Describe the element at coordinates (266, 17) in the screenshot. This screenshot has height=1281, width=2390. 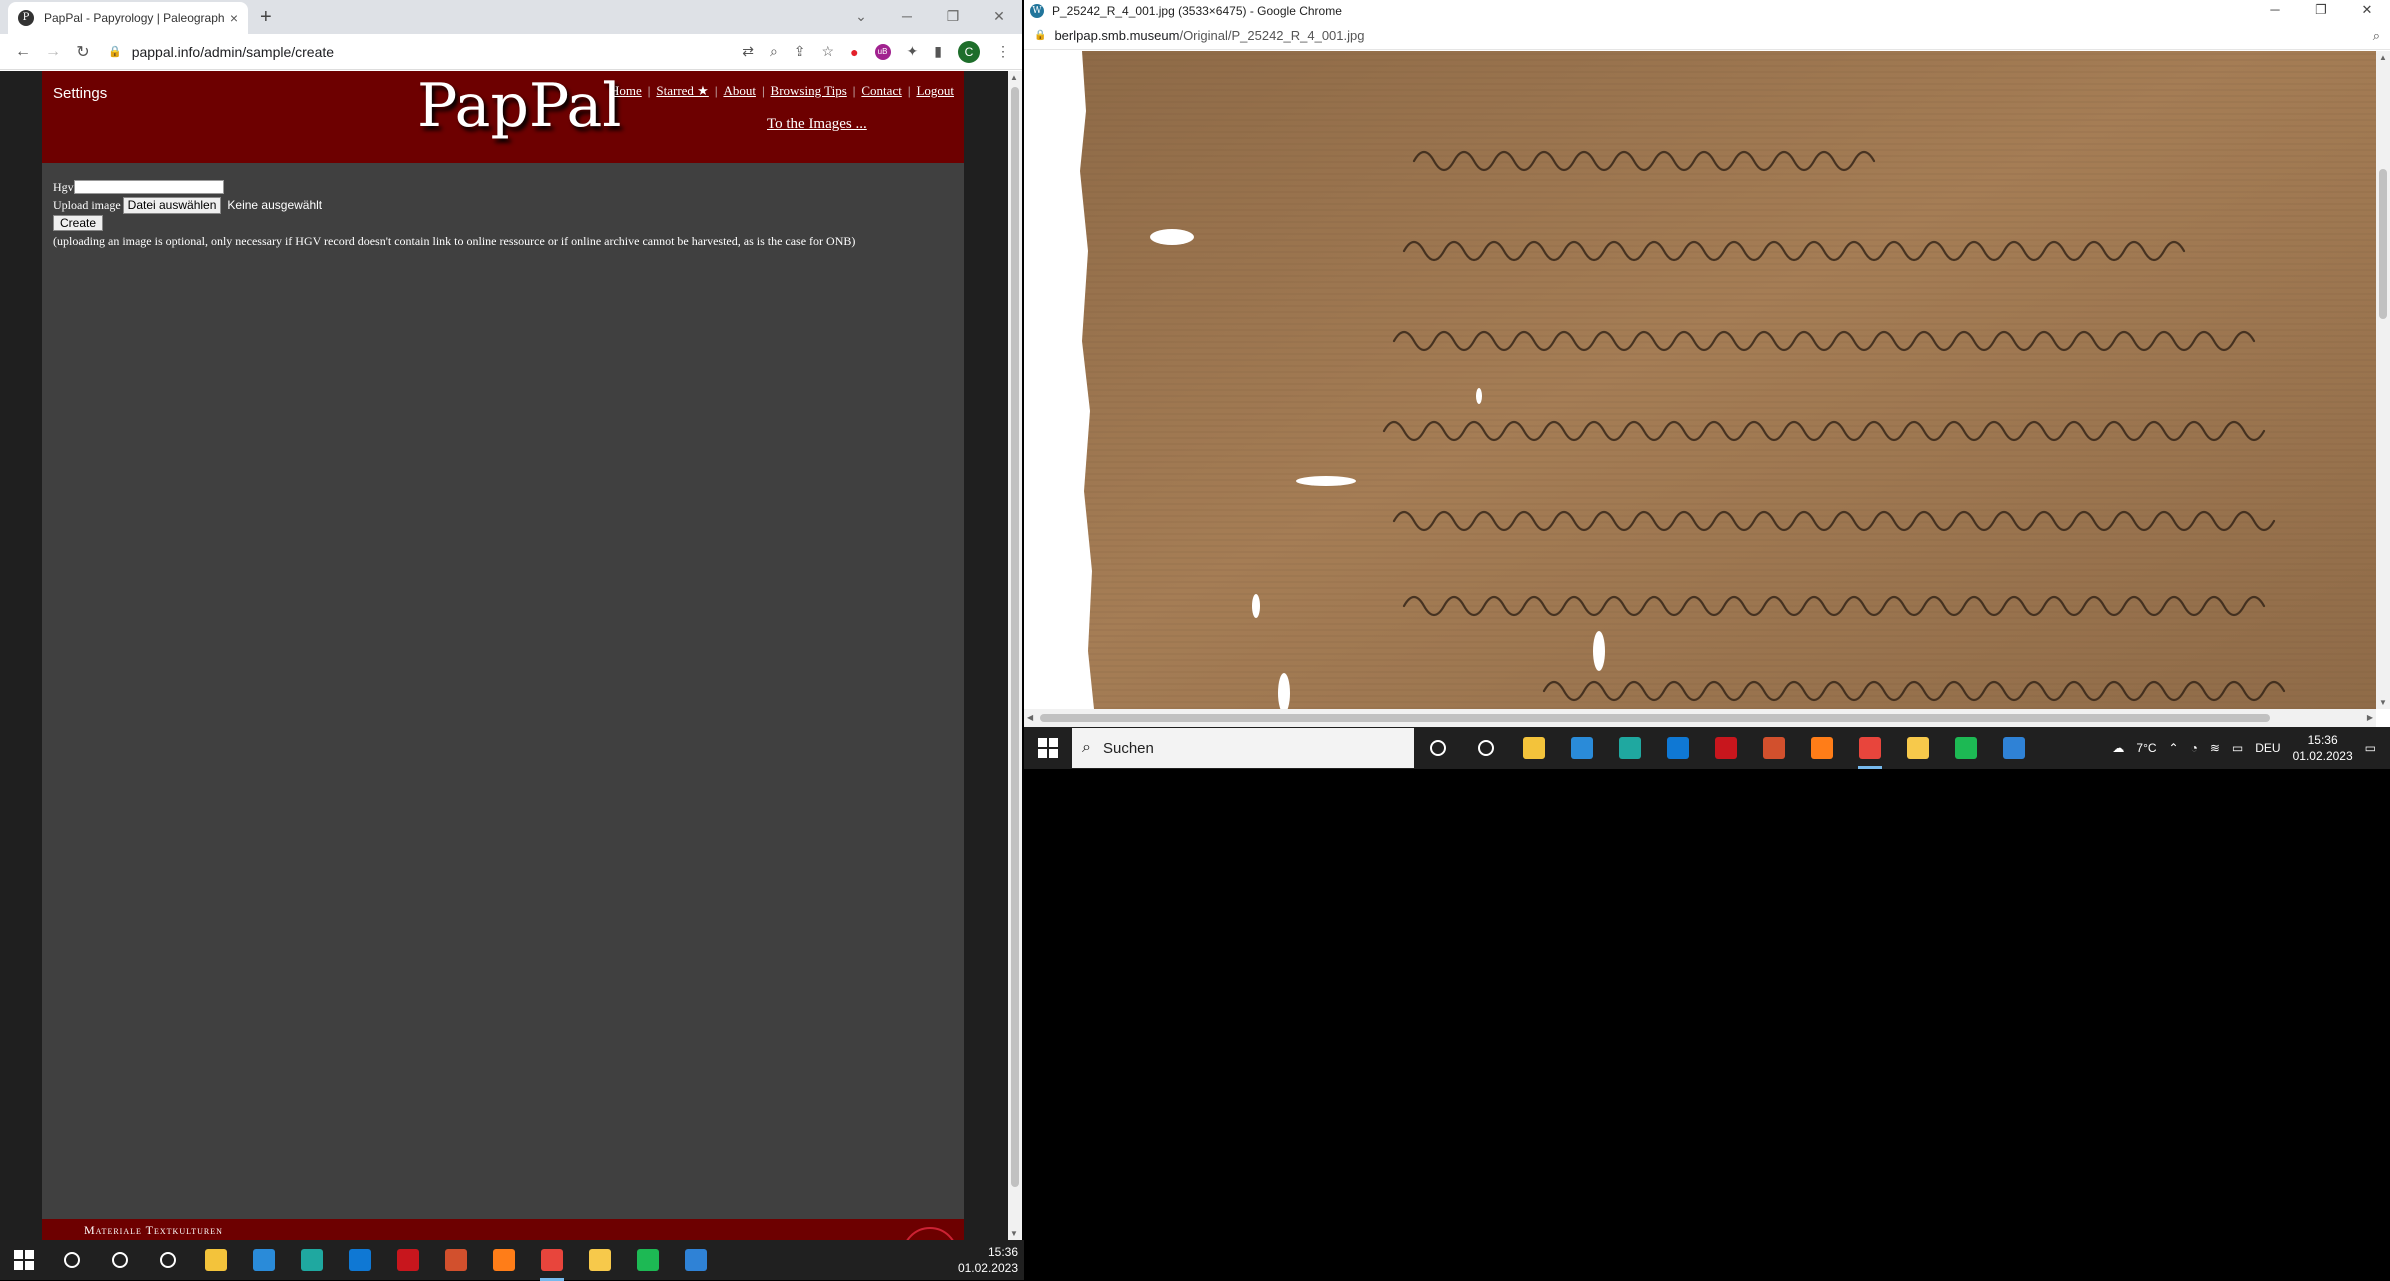
I see `new-tab-button: +` at that location.